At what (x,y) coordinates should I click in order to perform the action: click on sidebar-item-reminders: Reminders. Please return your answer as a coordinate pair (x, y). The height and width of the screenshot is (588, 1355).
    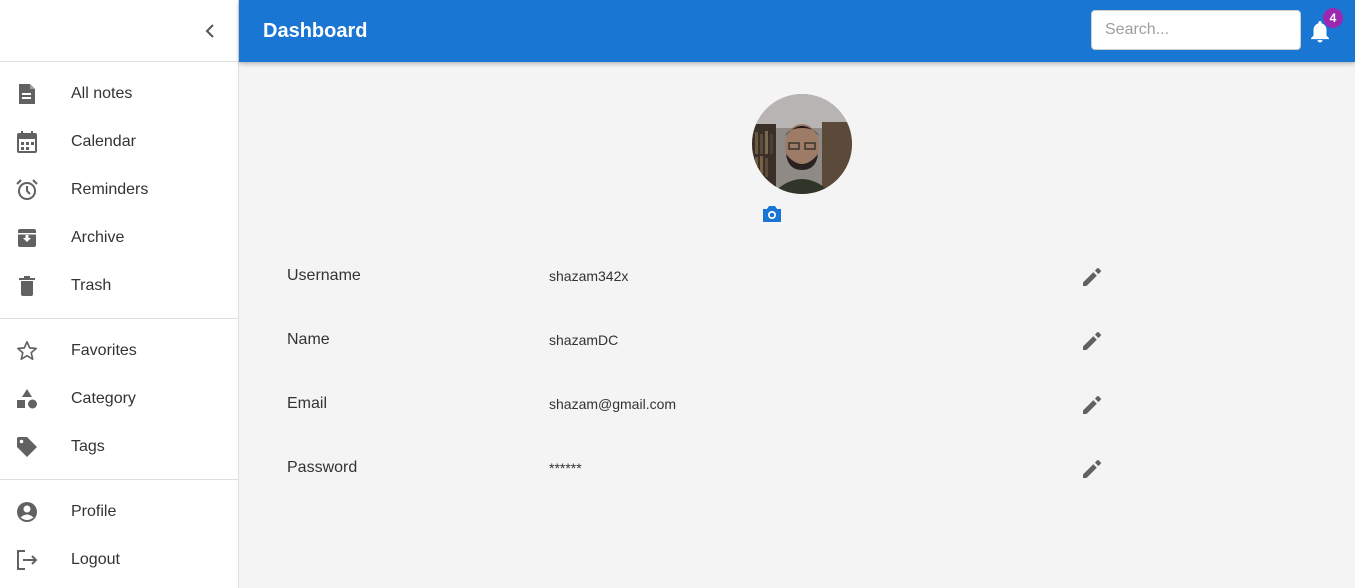
    Looking at the image, I should click on (119, 190).